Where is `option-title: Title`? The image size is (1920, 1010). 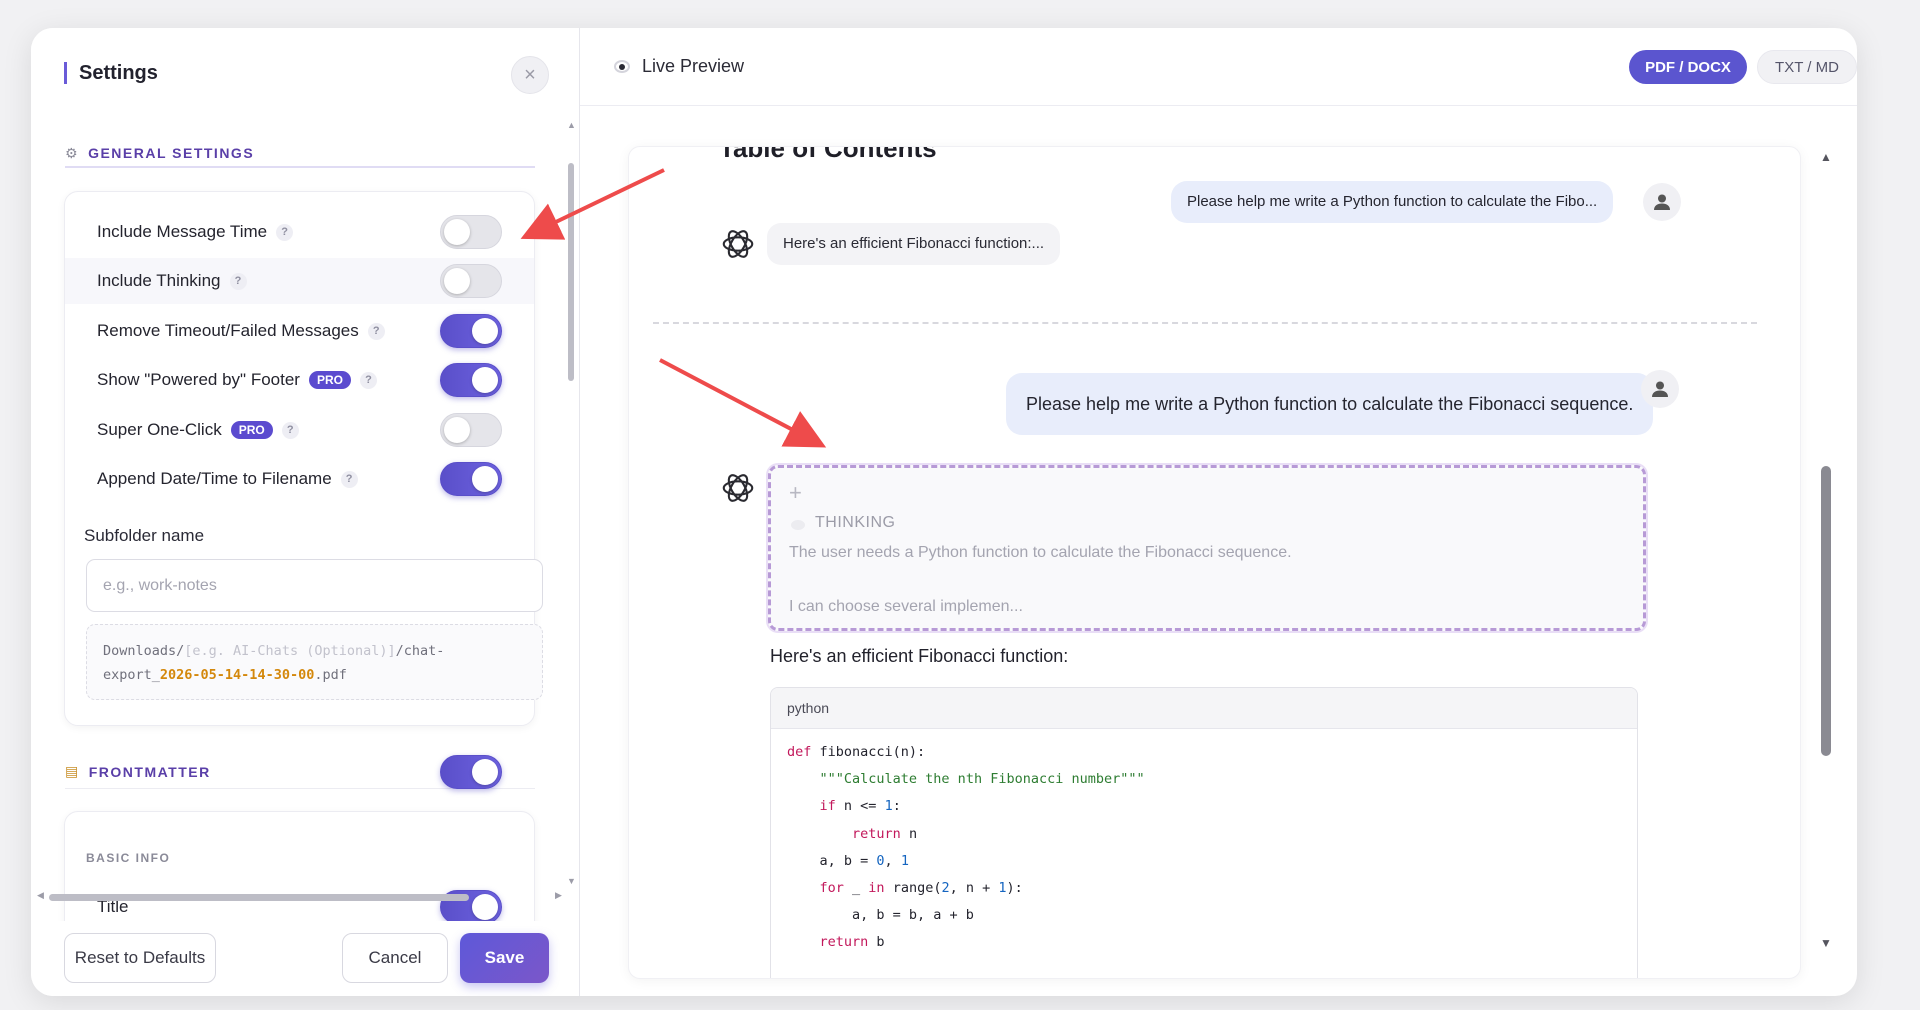 option-title: Title is located at coordinates (299, 902).